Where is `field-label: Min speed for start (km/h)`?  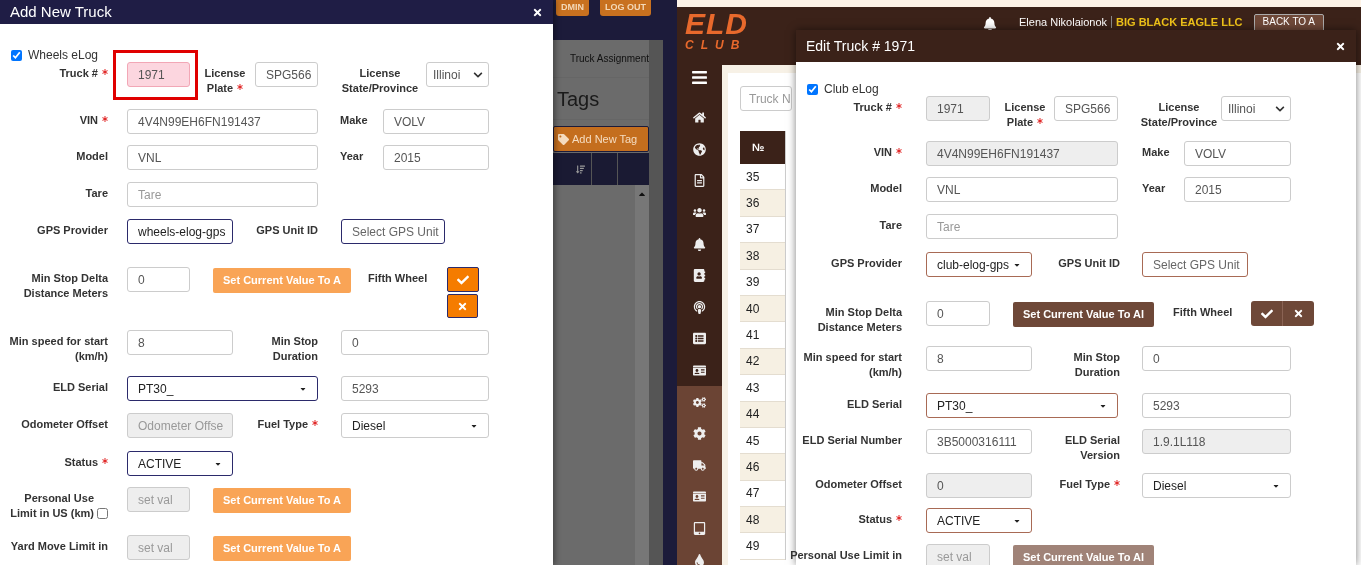
field-label: Min speed for start (km/h) is located at coordinates (852, 364).